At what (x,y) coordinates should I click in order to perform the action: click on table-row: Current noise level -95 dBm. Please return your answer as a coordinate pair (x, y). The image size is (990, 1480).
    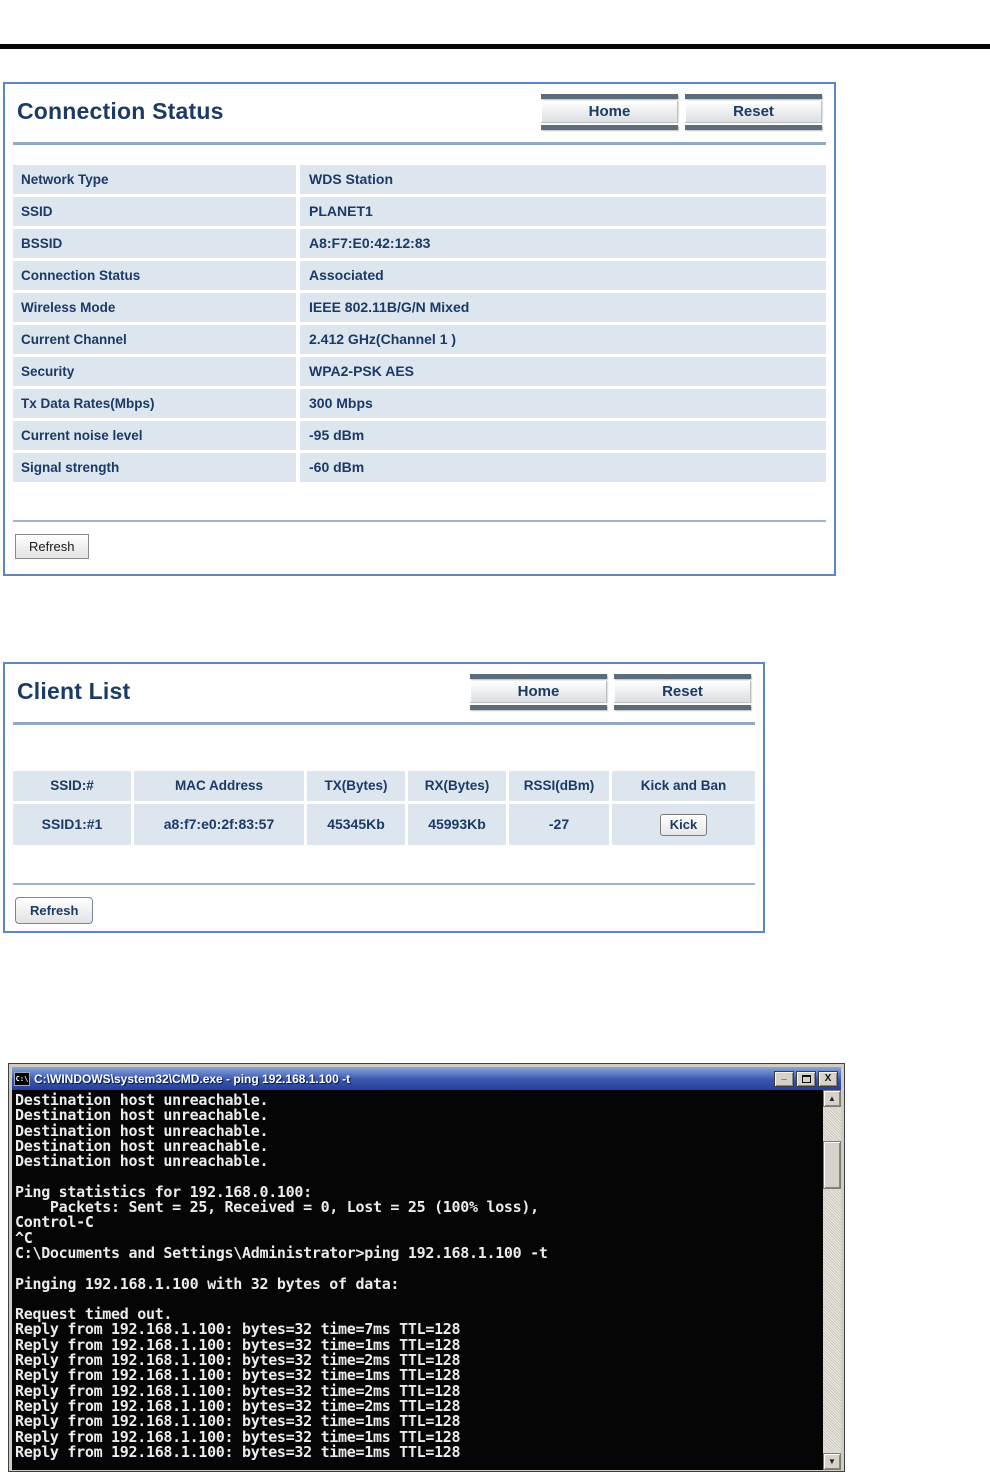
    Looking at the image, I should click on (419, 435).